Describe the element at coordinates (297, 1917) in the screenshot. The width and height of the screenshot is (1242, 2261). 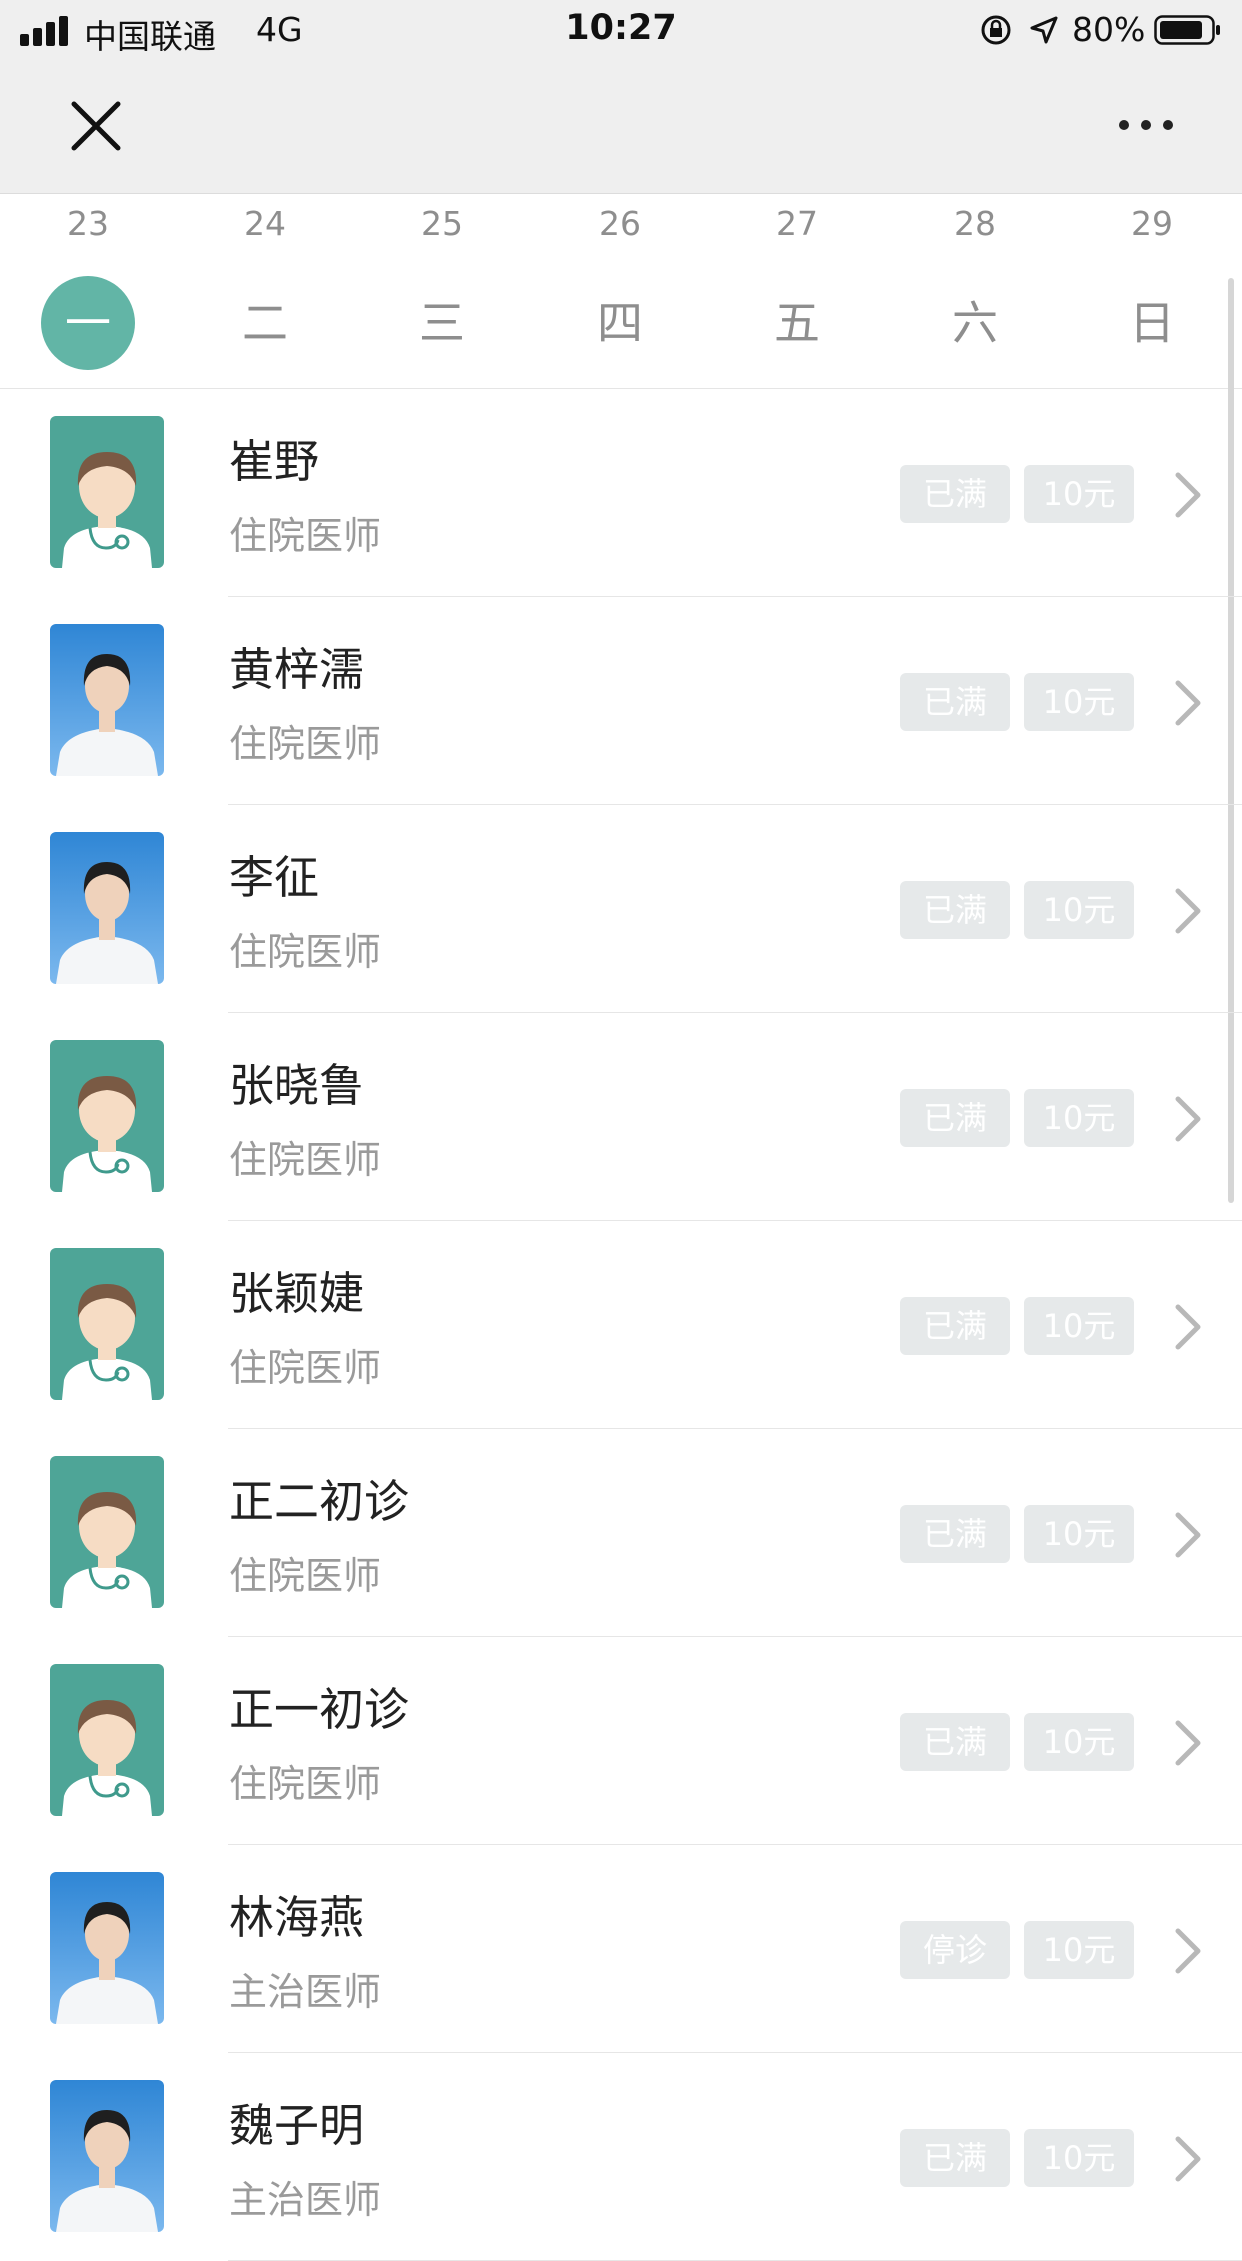
I see `doctor-name: 林海燕` at that location.